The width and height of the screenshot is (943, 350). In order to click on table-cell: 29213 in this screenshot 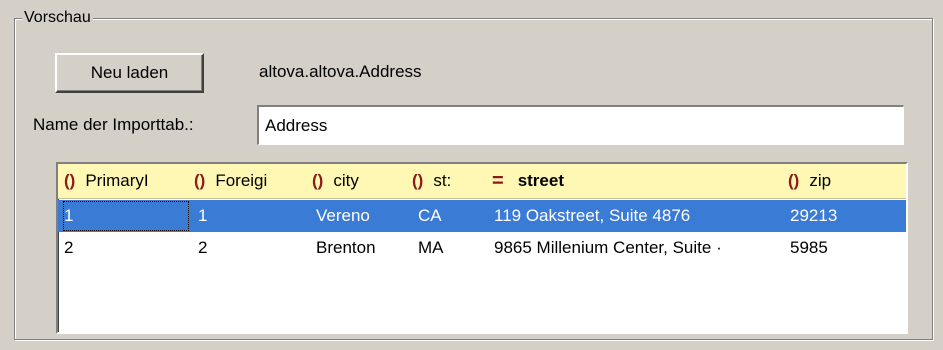, I will do `click(845, 216)`.